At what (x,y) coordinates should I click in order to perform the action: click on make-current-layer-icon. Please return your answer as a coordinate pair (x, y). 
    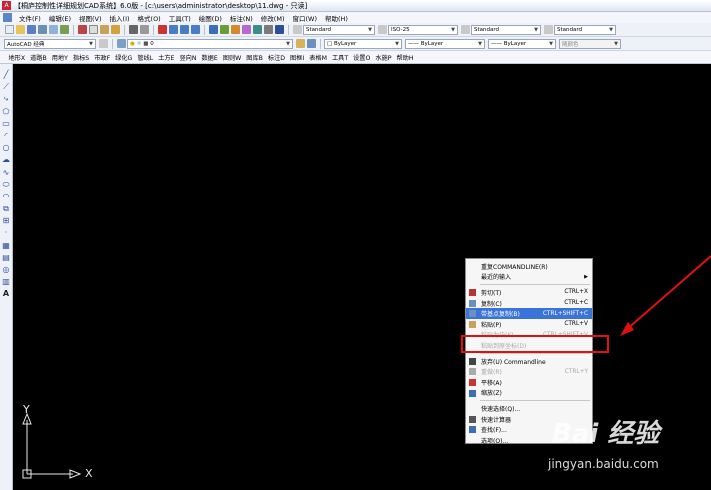
    Looking at the image, I should click on (300, 43).